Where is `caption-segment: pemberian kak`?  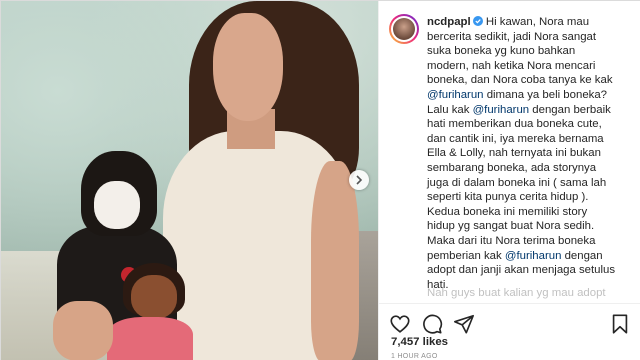
caption-segment: pemberian kak is located at coordinates (466, 255).